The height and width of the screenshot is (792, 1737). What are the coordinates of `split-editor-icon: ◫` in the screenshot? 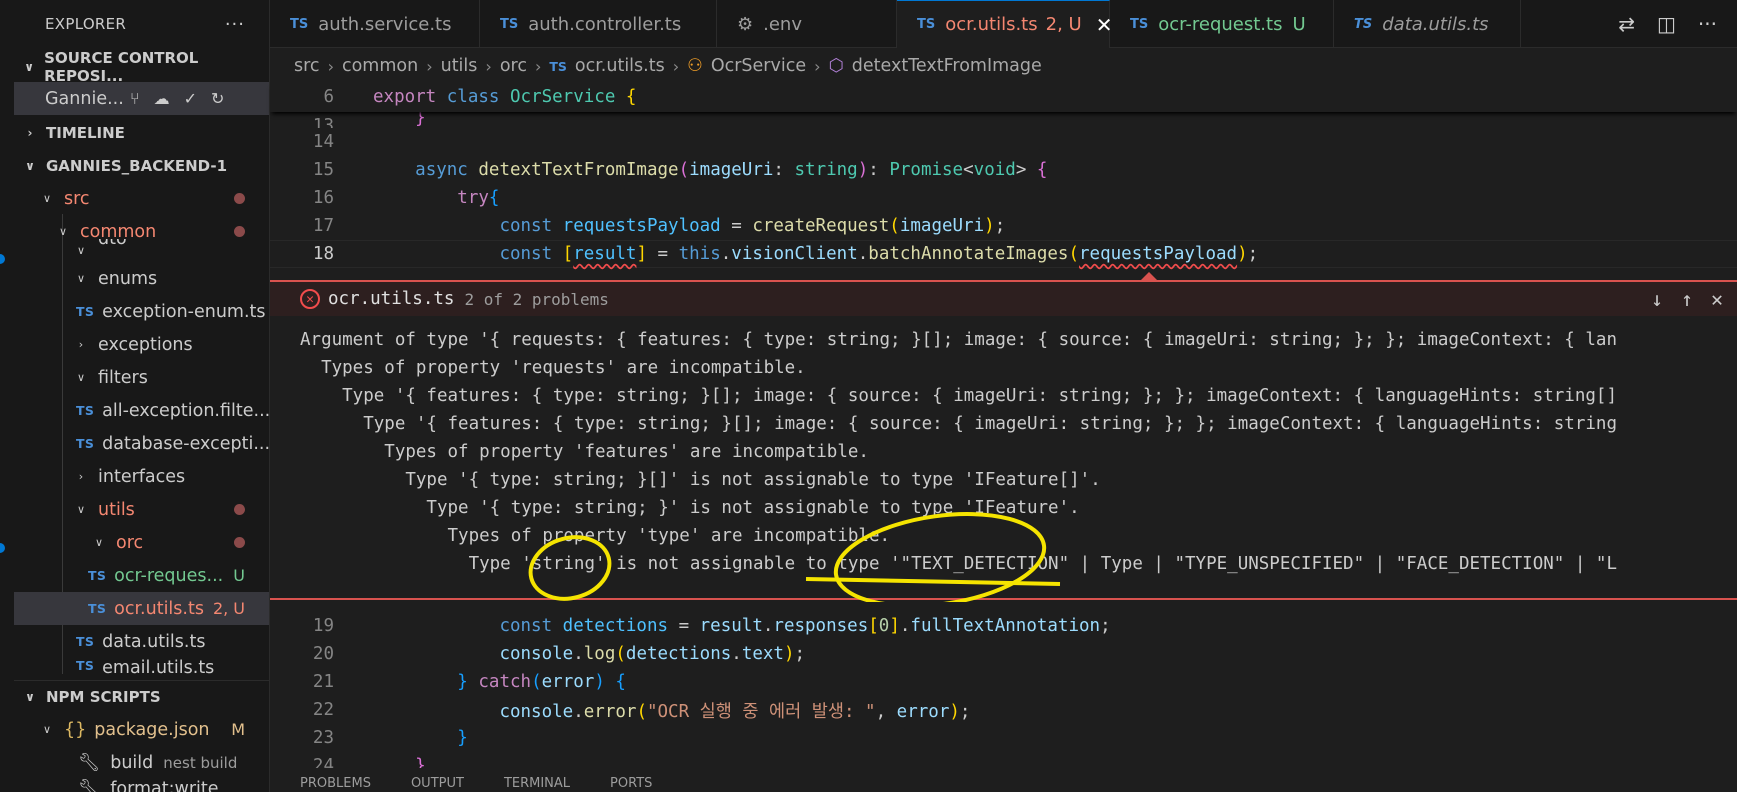 It's located at (1666, 24).